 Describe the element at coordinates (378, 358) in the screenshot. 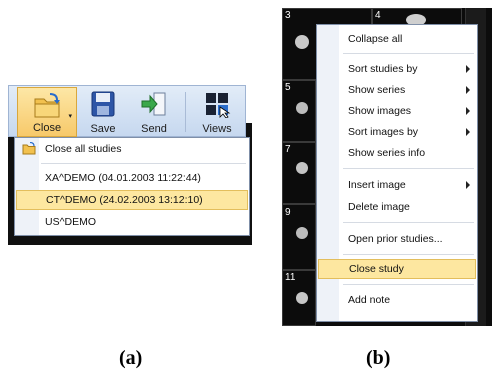

I see `caption-b: (b)` at that location.